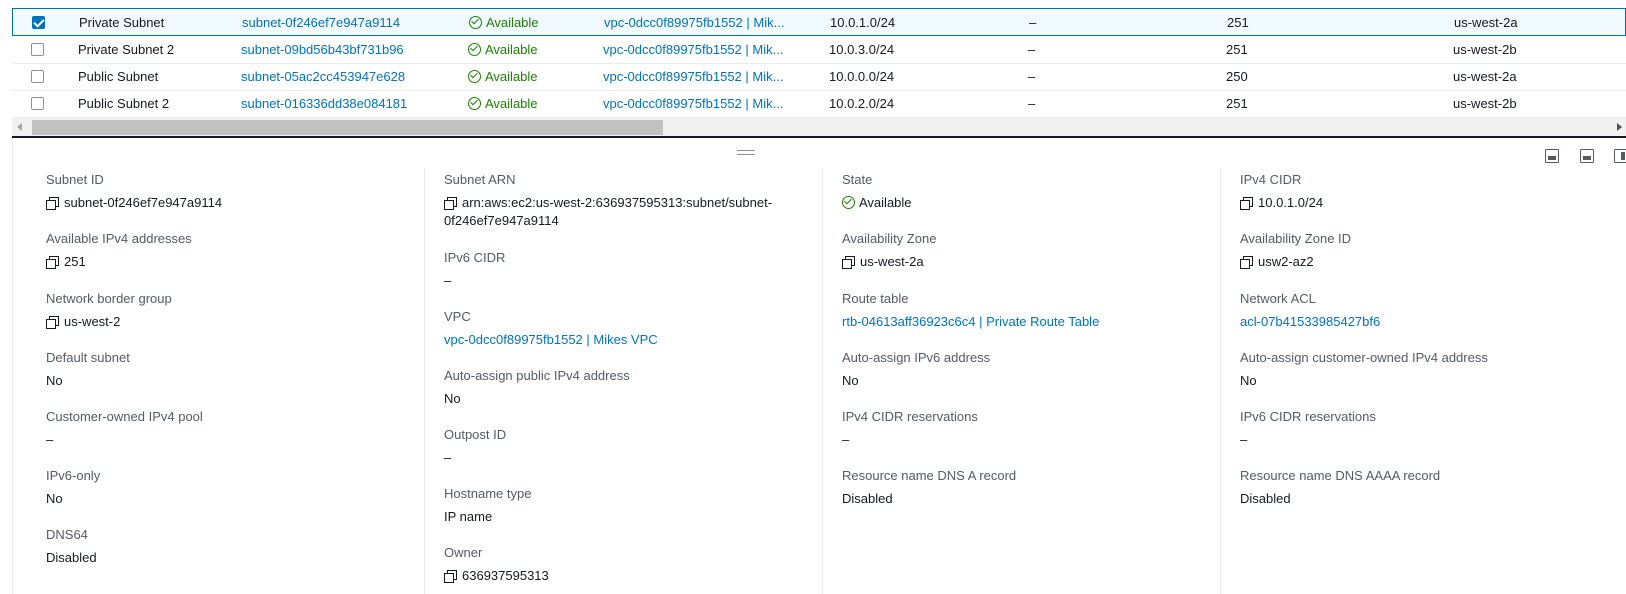  What do you see at coordinates (1340, 487) in the screenshot?
I see `field-dns-aaaa-record: Resource name DNS AAAA record Disabled` at bounding box center [1340, 487].